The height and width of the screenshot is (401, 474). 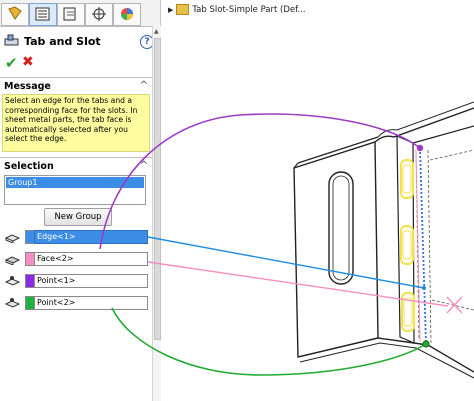 I want to click on point2-leader, so click(x=269, y=341).